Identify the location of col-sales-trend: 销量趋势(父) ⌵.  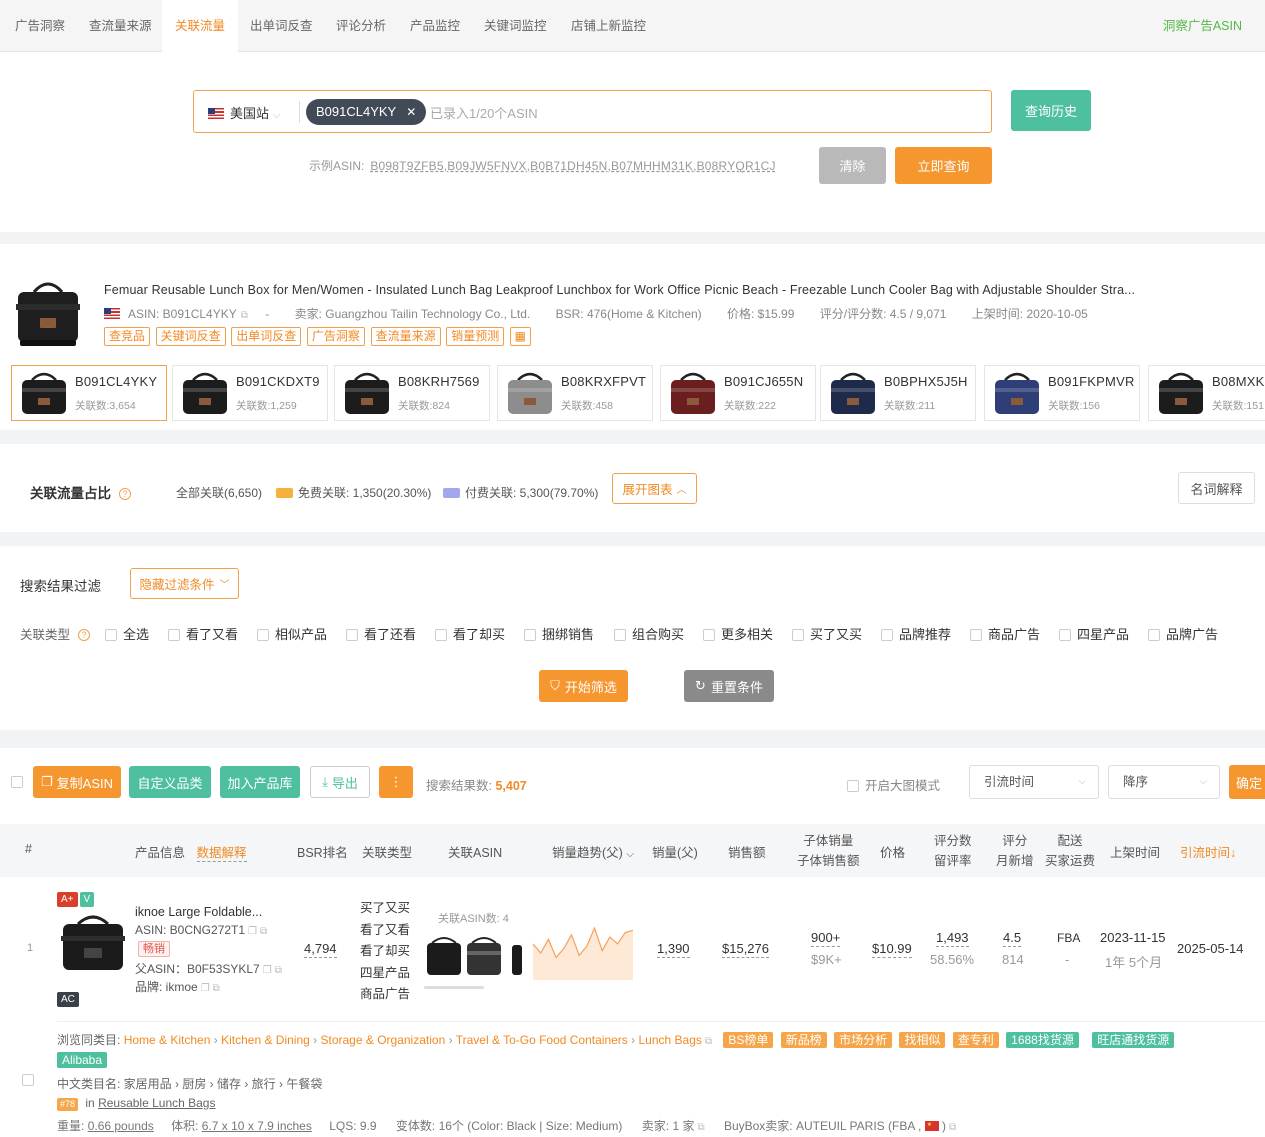
(593, 851).